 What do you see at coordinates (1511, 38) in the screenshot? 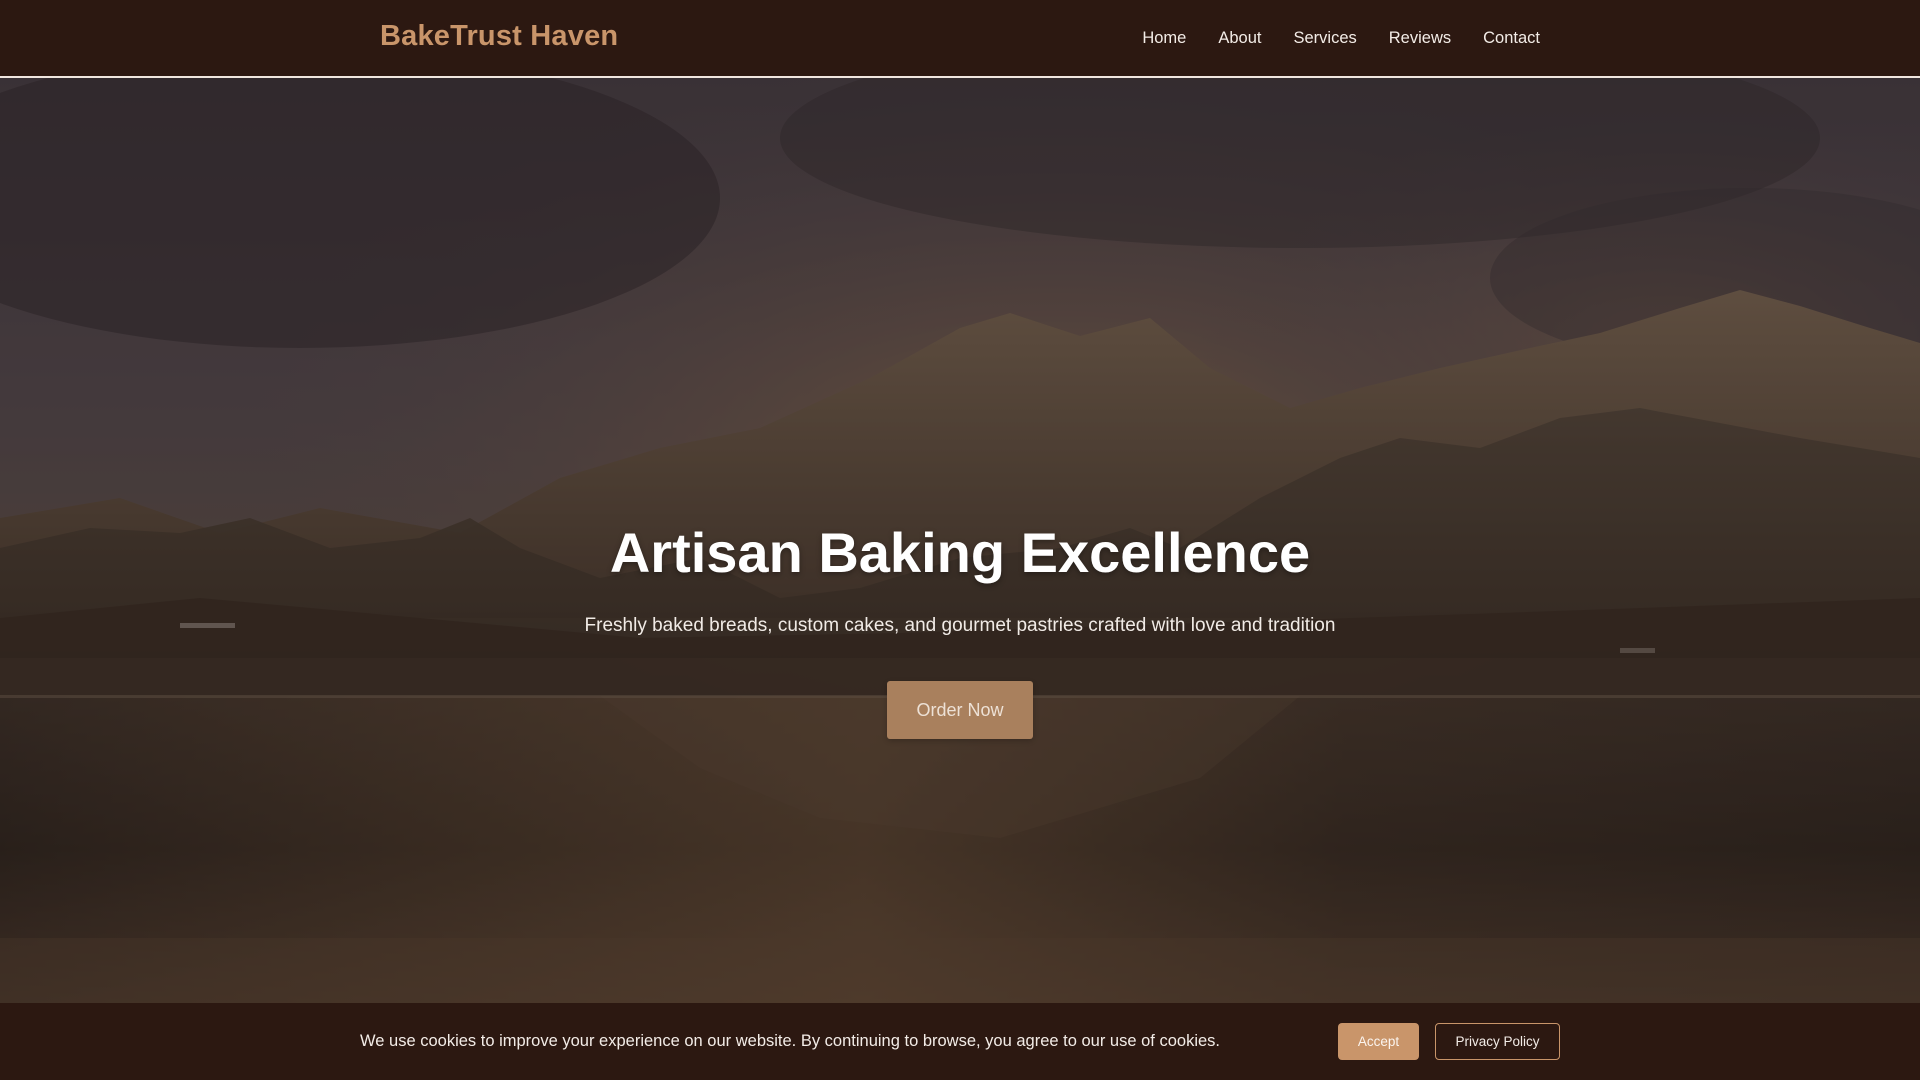
I see `nav-link-contact: Contact` at bounding box center [1511, 38].